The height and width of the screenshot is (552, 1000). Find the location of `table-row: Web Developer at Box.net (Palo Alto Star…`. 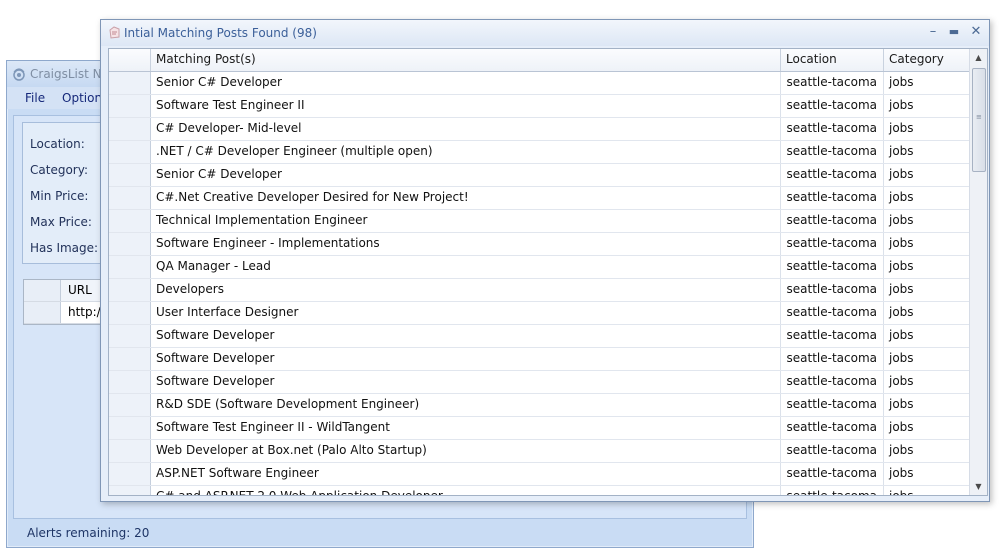

table-row: Web Developer at Box.net (Palo Alto Star… is located at coordinates (539, 451).